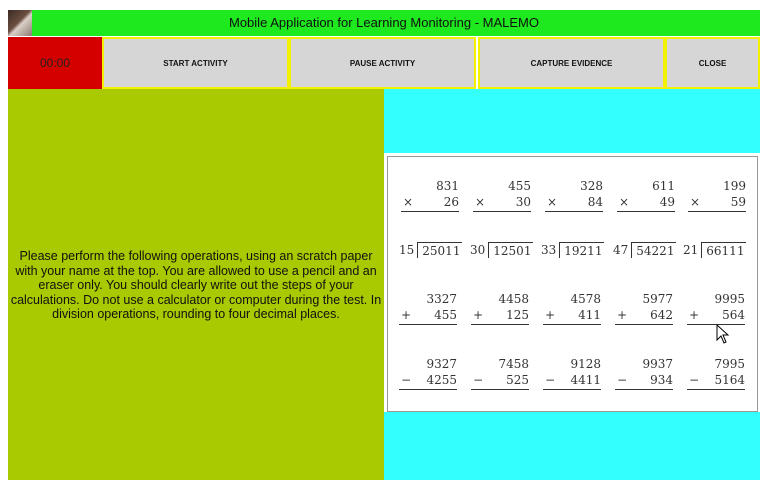 This screenshot has width=771, height=489. I want to click on add-problem-5: 9995 +564, so click(716, 308).